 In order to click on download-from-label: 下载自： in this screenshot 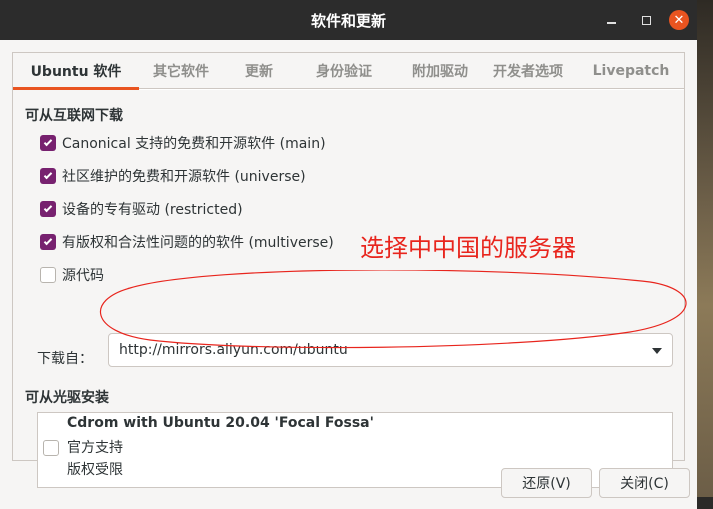, I will do `click(65, 359)`.